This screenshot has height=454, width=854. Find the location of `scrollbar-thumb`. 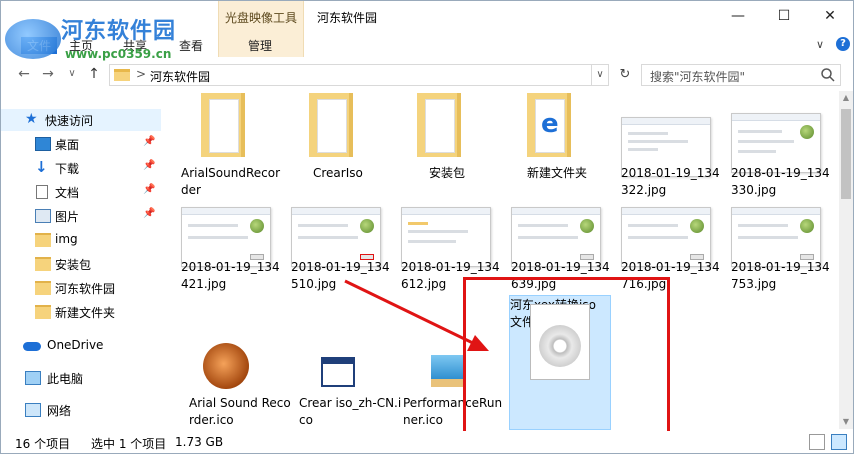

scrollbar-thumb is located at coordinates (846, 154).